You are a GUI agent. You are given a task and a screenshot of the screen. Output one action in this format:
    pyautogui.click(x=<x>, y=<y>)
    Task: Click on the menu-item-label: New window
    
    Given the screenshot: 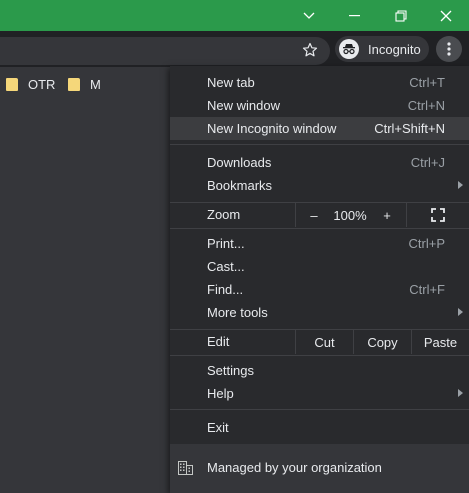 What is the action you would take?
    pyautogui.click(x=243, y=105)
    